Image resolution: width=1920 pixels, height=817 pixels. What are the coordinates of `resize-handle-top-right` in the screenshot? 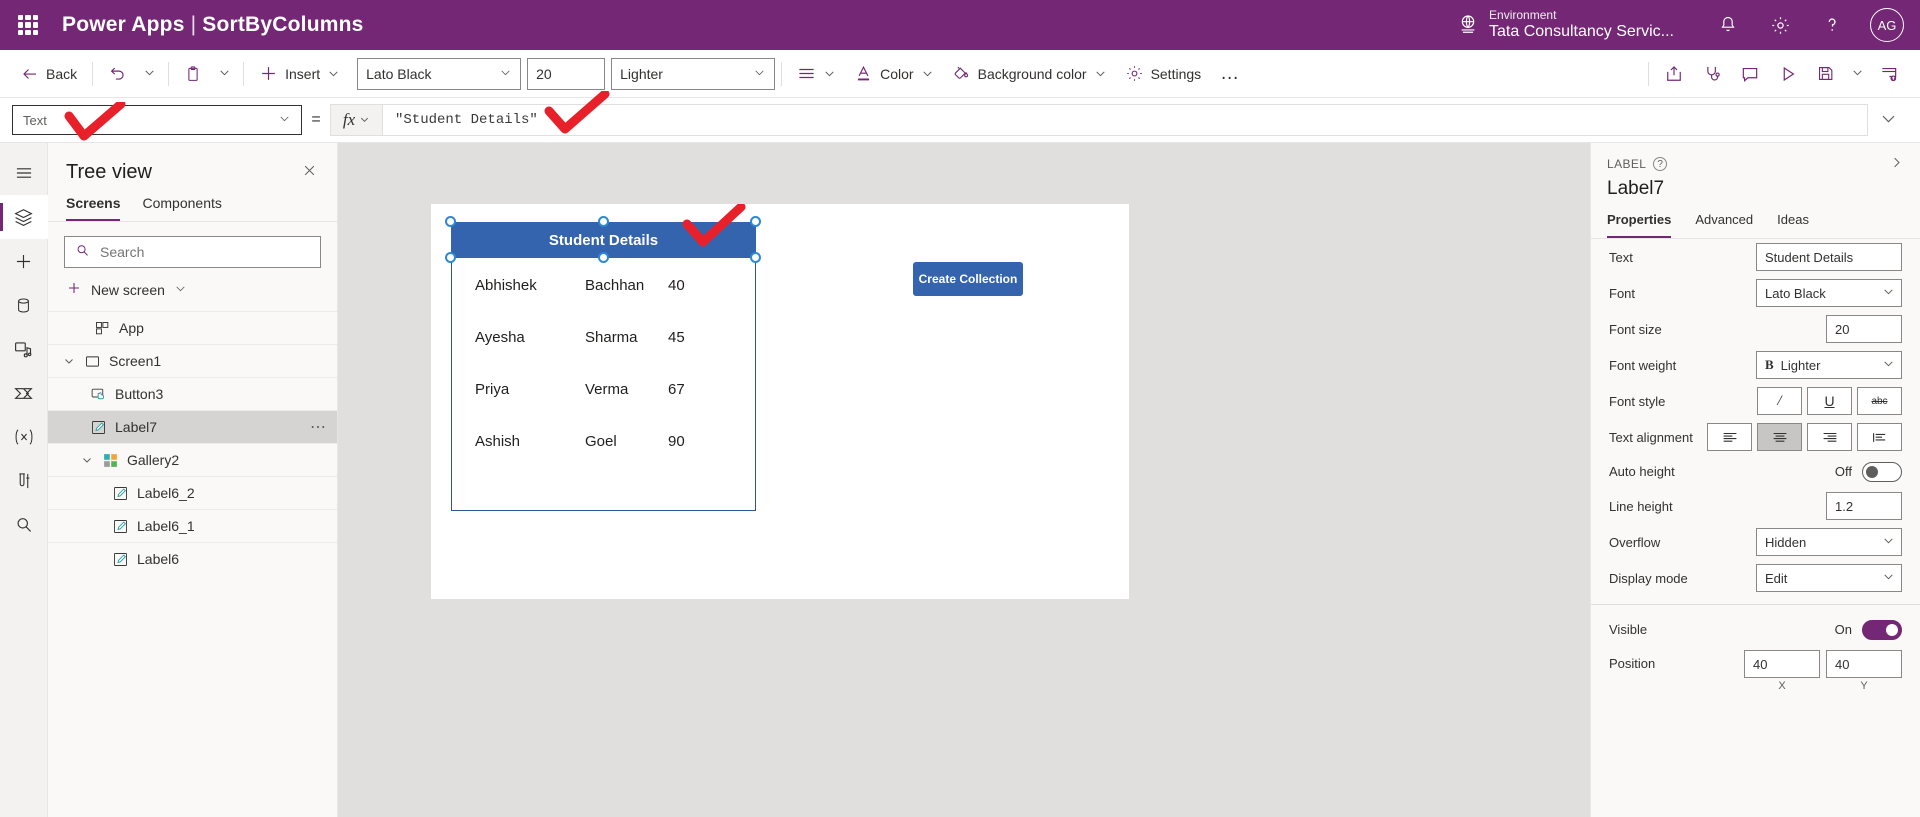 It's located at (755, 221).